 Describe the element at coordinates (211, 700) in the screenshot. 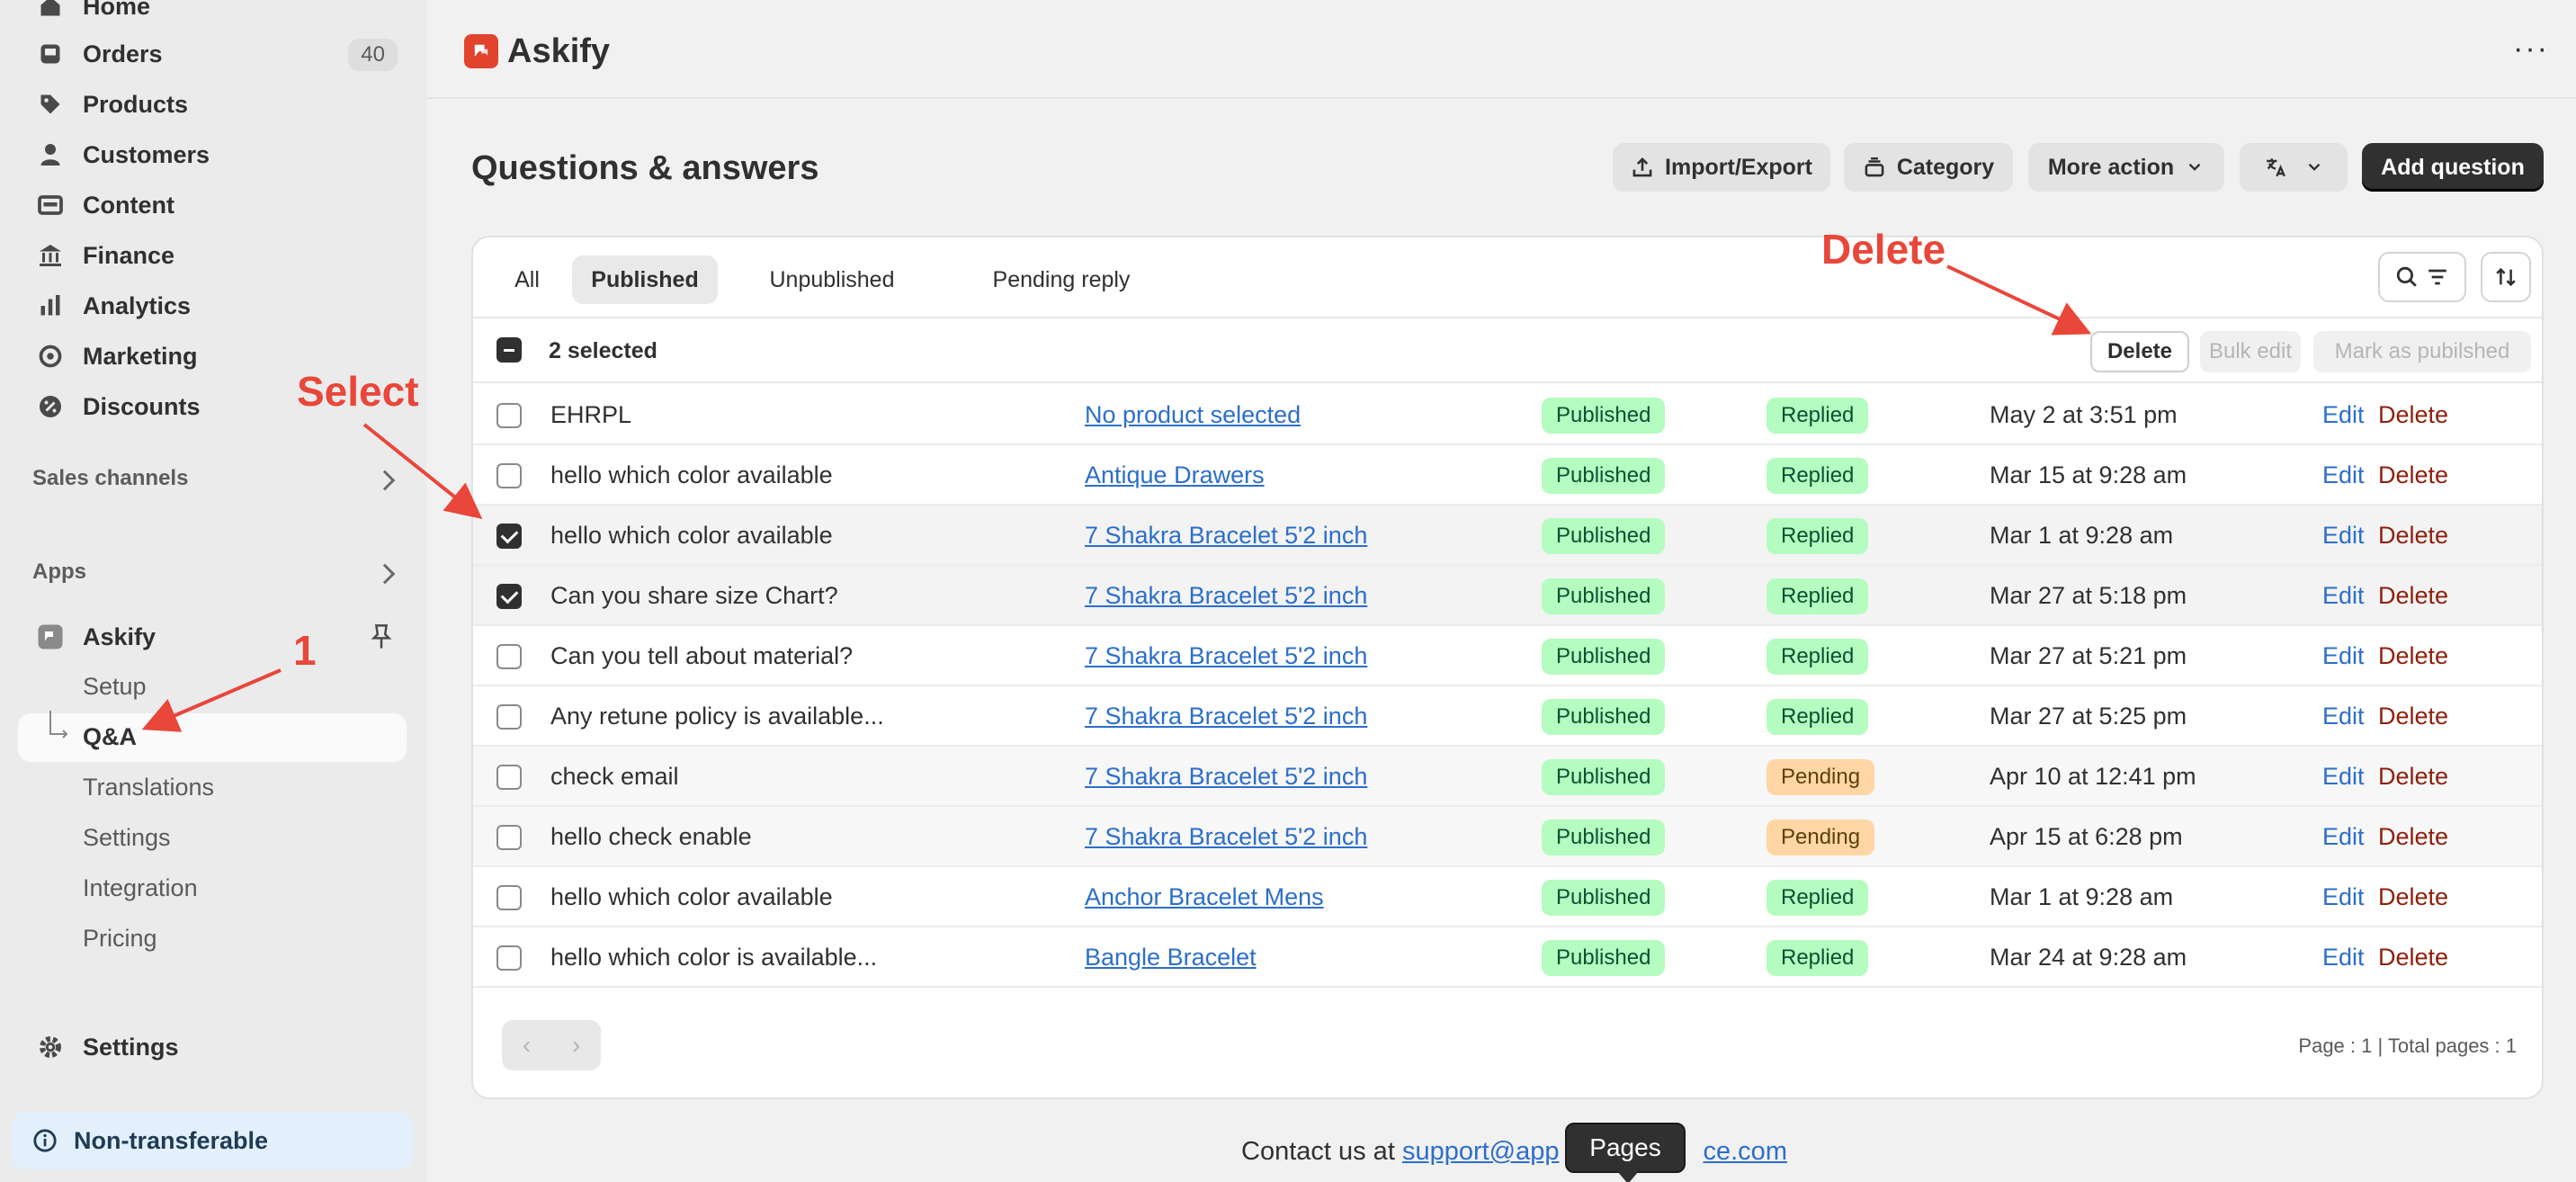

I see `arrow-to-qa` at that location.